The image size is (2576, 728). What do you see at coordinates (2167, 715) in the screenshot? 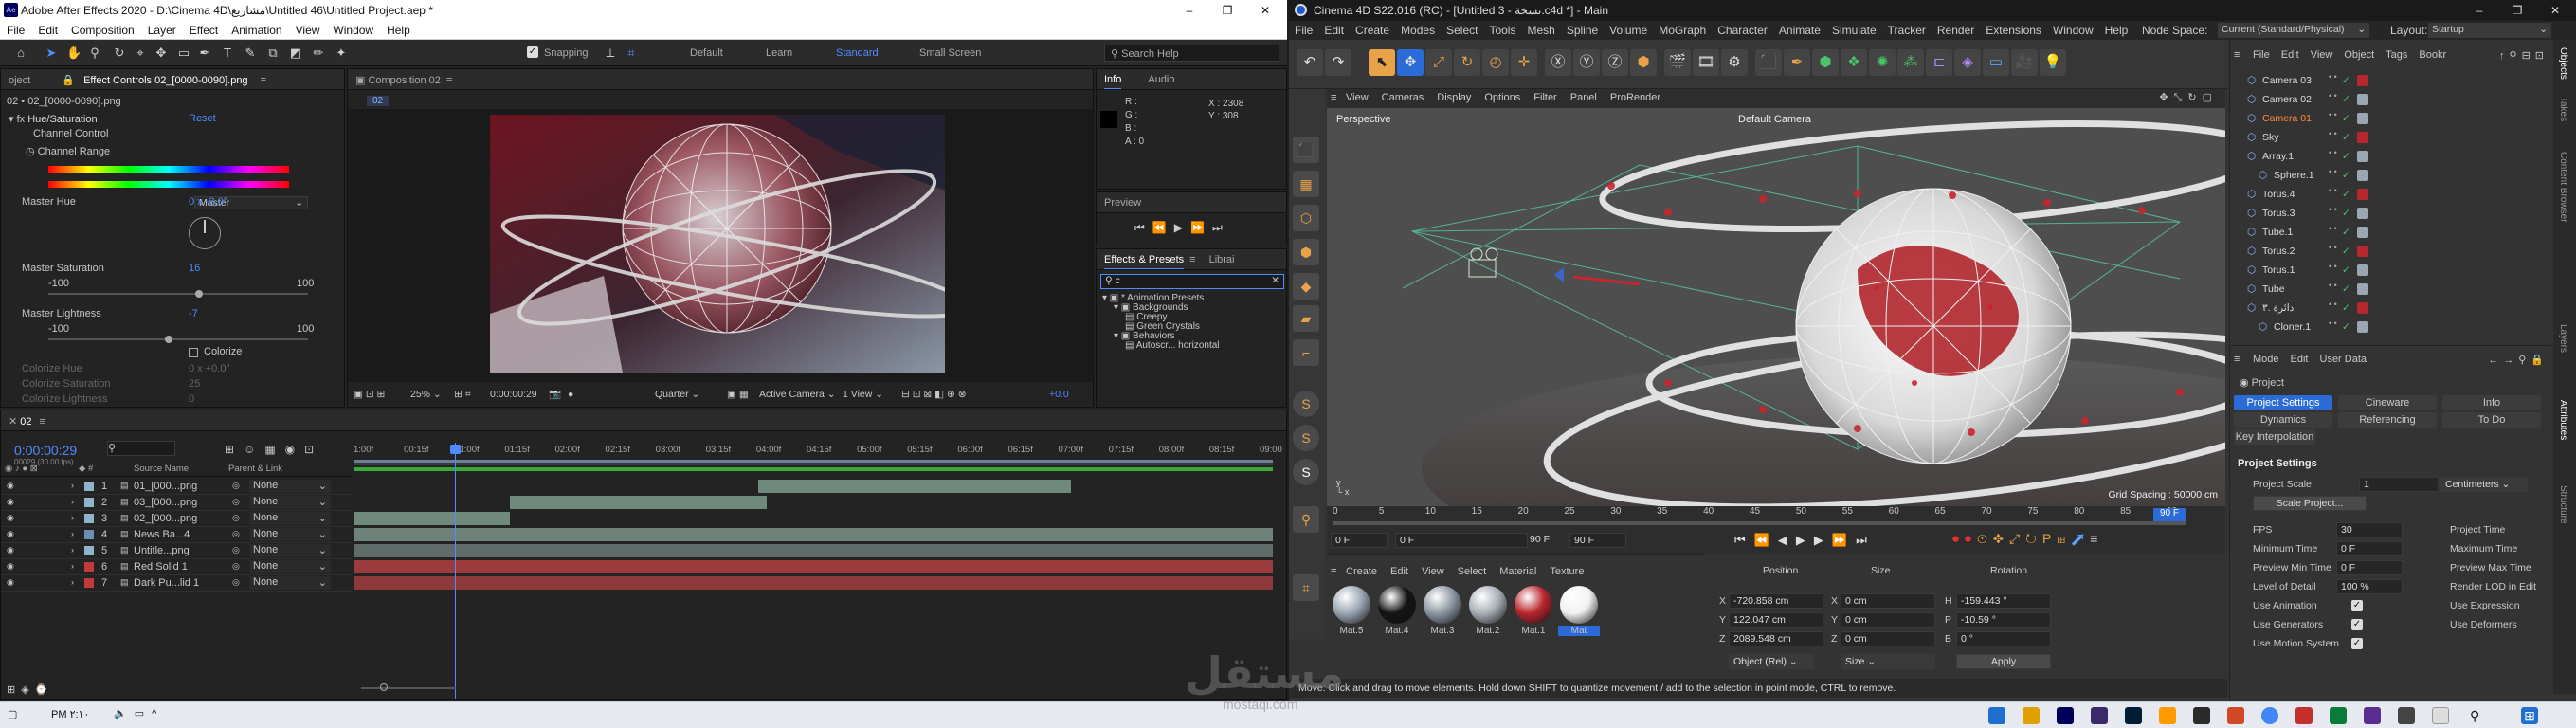
I see `taskbar-ai-icon` at bounding box center [2167, 715].